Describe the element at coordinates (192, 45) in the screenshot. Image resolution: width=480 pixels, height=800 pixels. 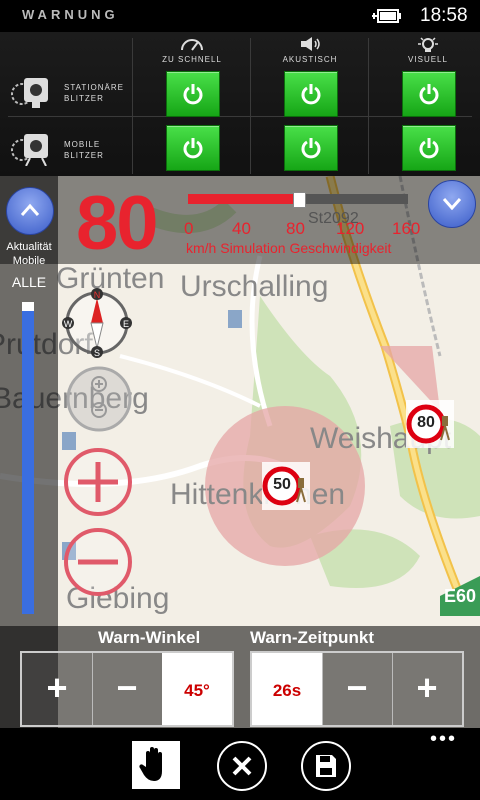
I see `speedometer-icon` at that location.